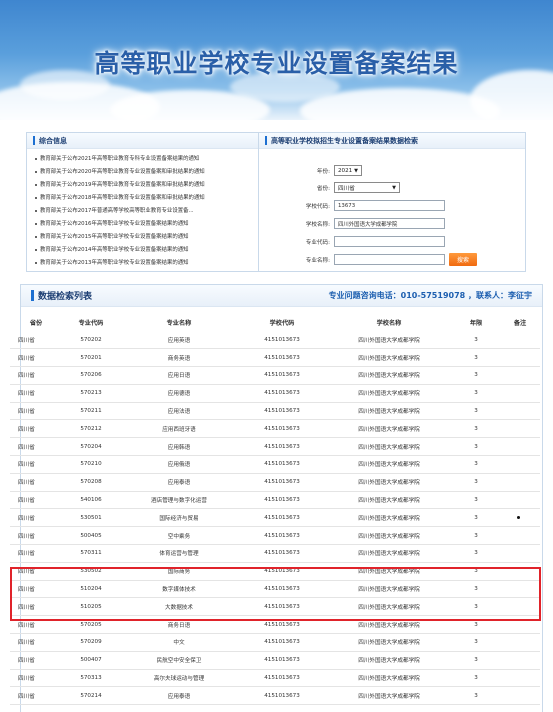 Image resolution: width=553 pixels, height=712 pixels. Describe the element at coordinates (389, 259) in the screenshot. I see `major-name-input` at that location.